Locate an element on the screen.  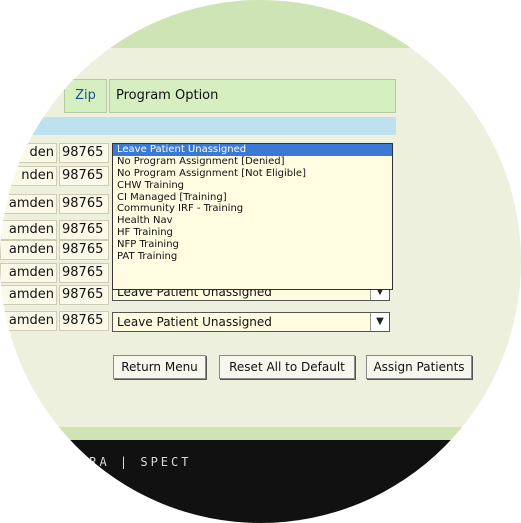
dropdown-option: CHW Training is located at coordinates (252, 186).